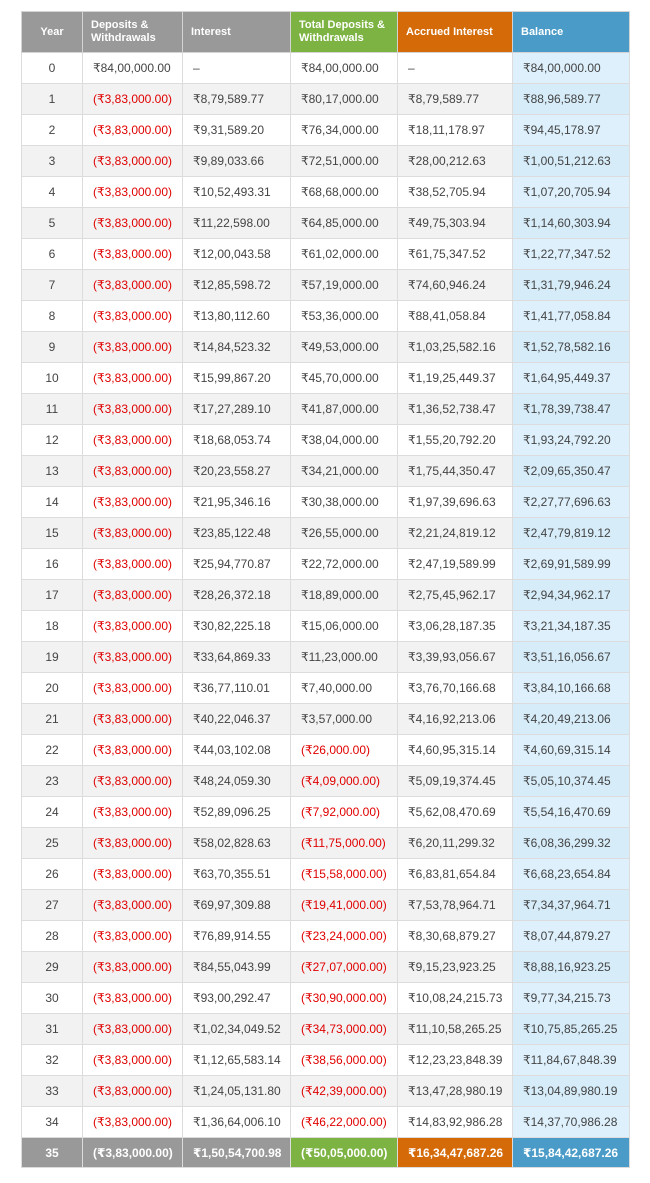 This screenshot has height=1183, width=650. I want to click on total-cell-interest: ₹1,50,54,700.98, so click(236, 1152).